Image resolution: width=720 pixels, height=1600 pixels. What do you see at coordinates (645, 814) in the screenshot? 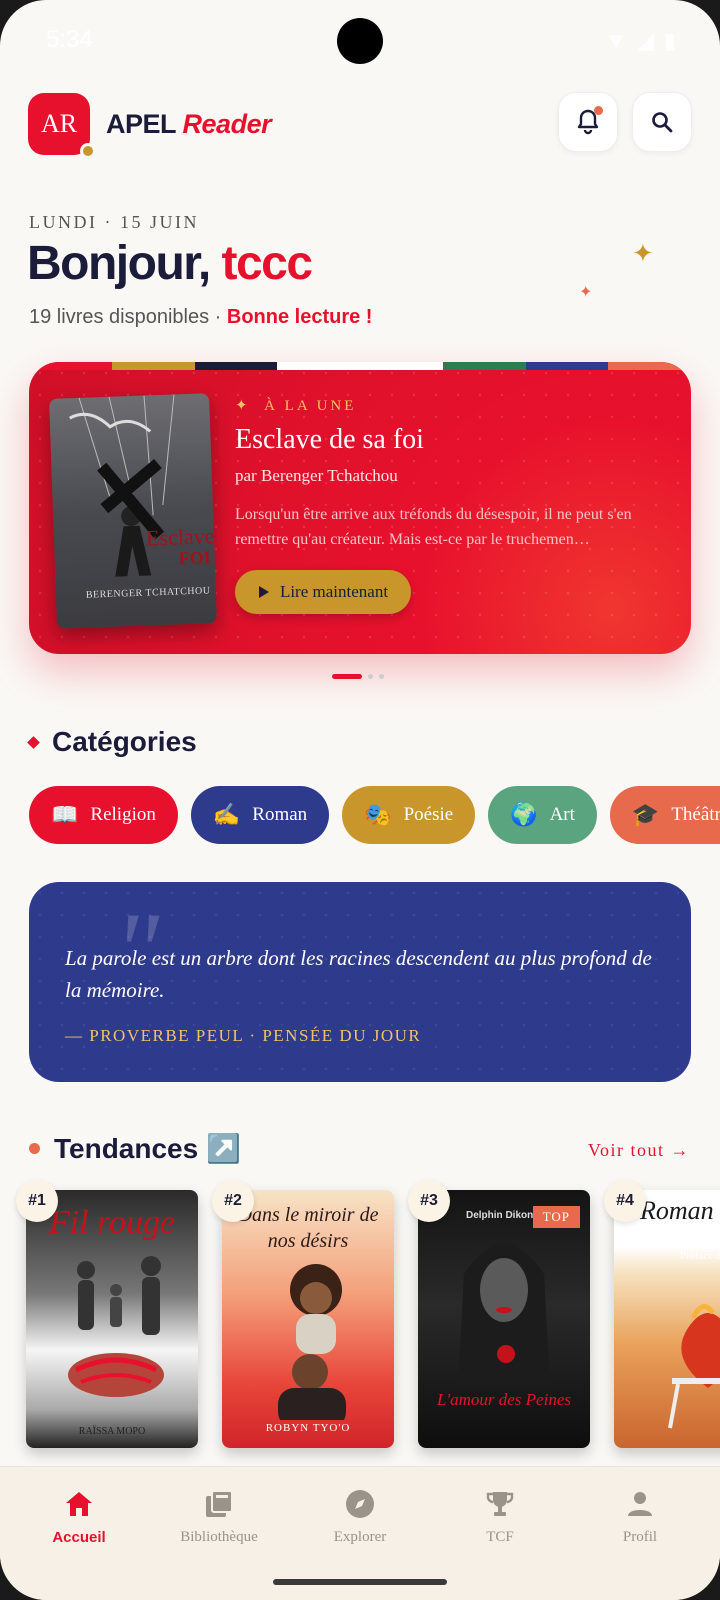
I see `graduation-cap-icon: 🎓` at bounding box center [645, 814].